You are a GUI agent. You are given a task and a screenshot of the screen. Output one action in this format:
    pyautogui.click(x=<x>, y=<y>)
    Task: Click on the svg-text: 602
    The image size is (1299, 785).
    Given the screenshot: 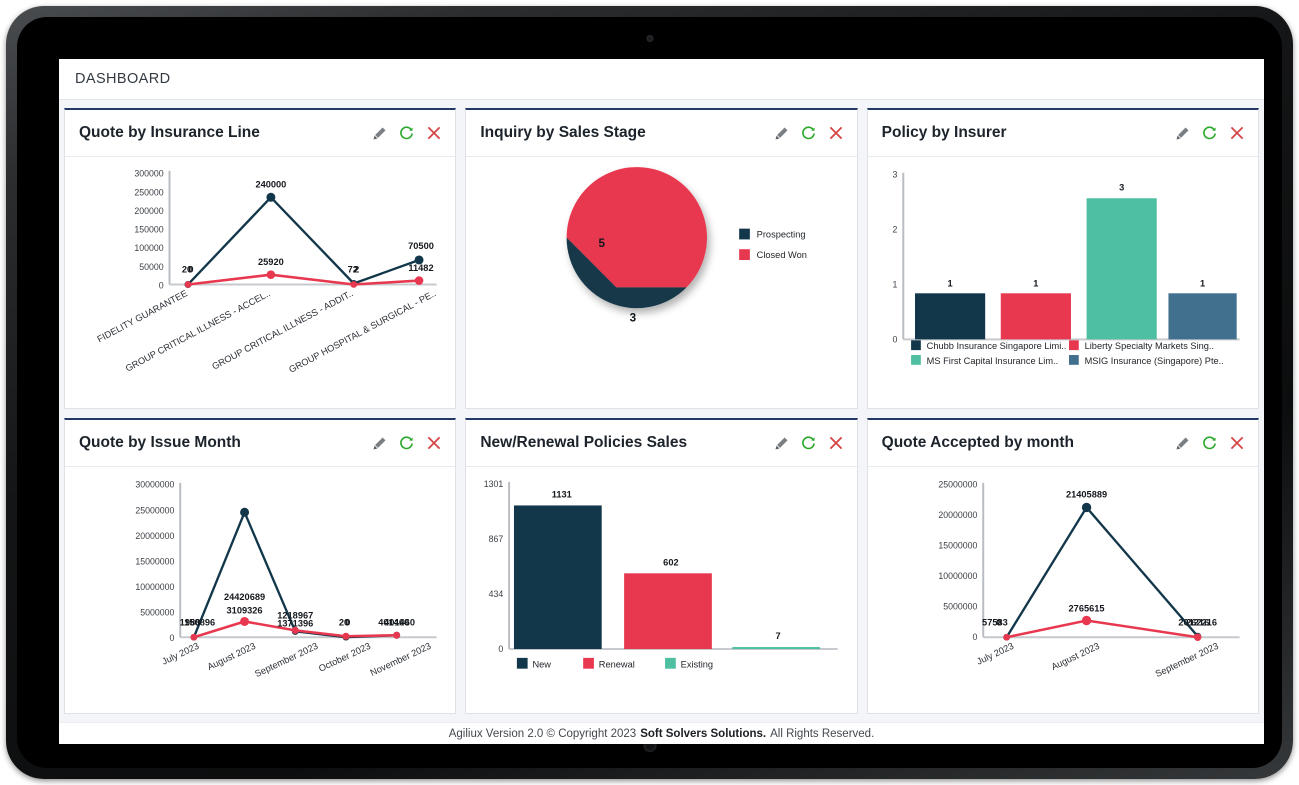 What is the action you would take?
    pyautogui.click(x=671, y=562)
    